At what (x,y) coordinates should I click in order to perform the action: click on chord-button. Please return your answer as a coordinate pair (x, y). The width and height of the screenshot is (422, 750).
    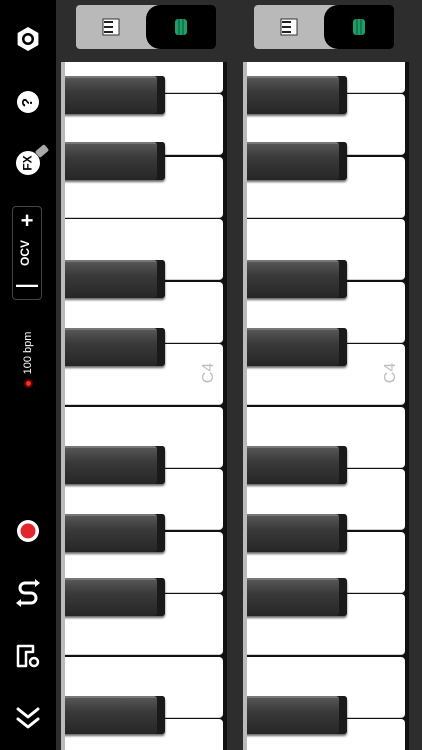
    Looking at the image, I should click on (28, 656).